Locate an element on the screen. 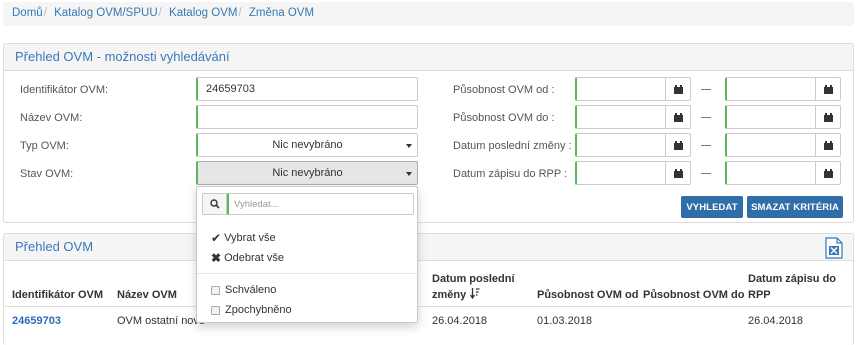  datum-zmeny-from-input is located at coordinates (620, 145).